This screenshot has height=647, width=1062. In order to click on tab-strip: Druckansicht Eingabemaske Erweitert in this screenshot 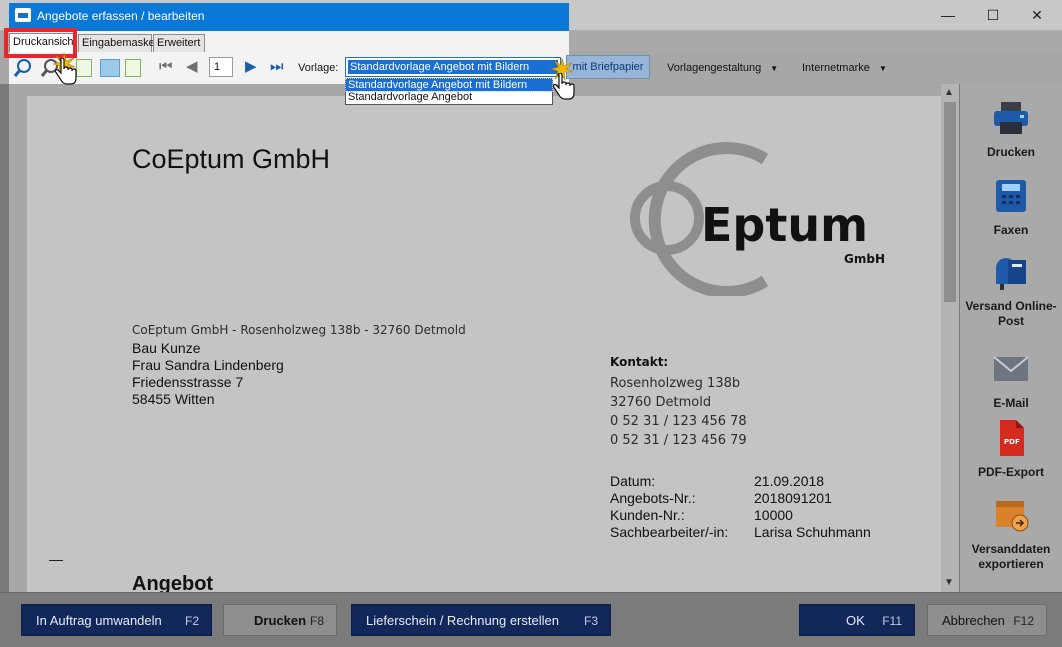, I will do `click(531, 41)`.